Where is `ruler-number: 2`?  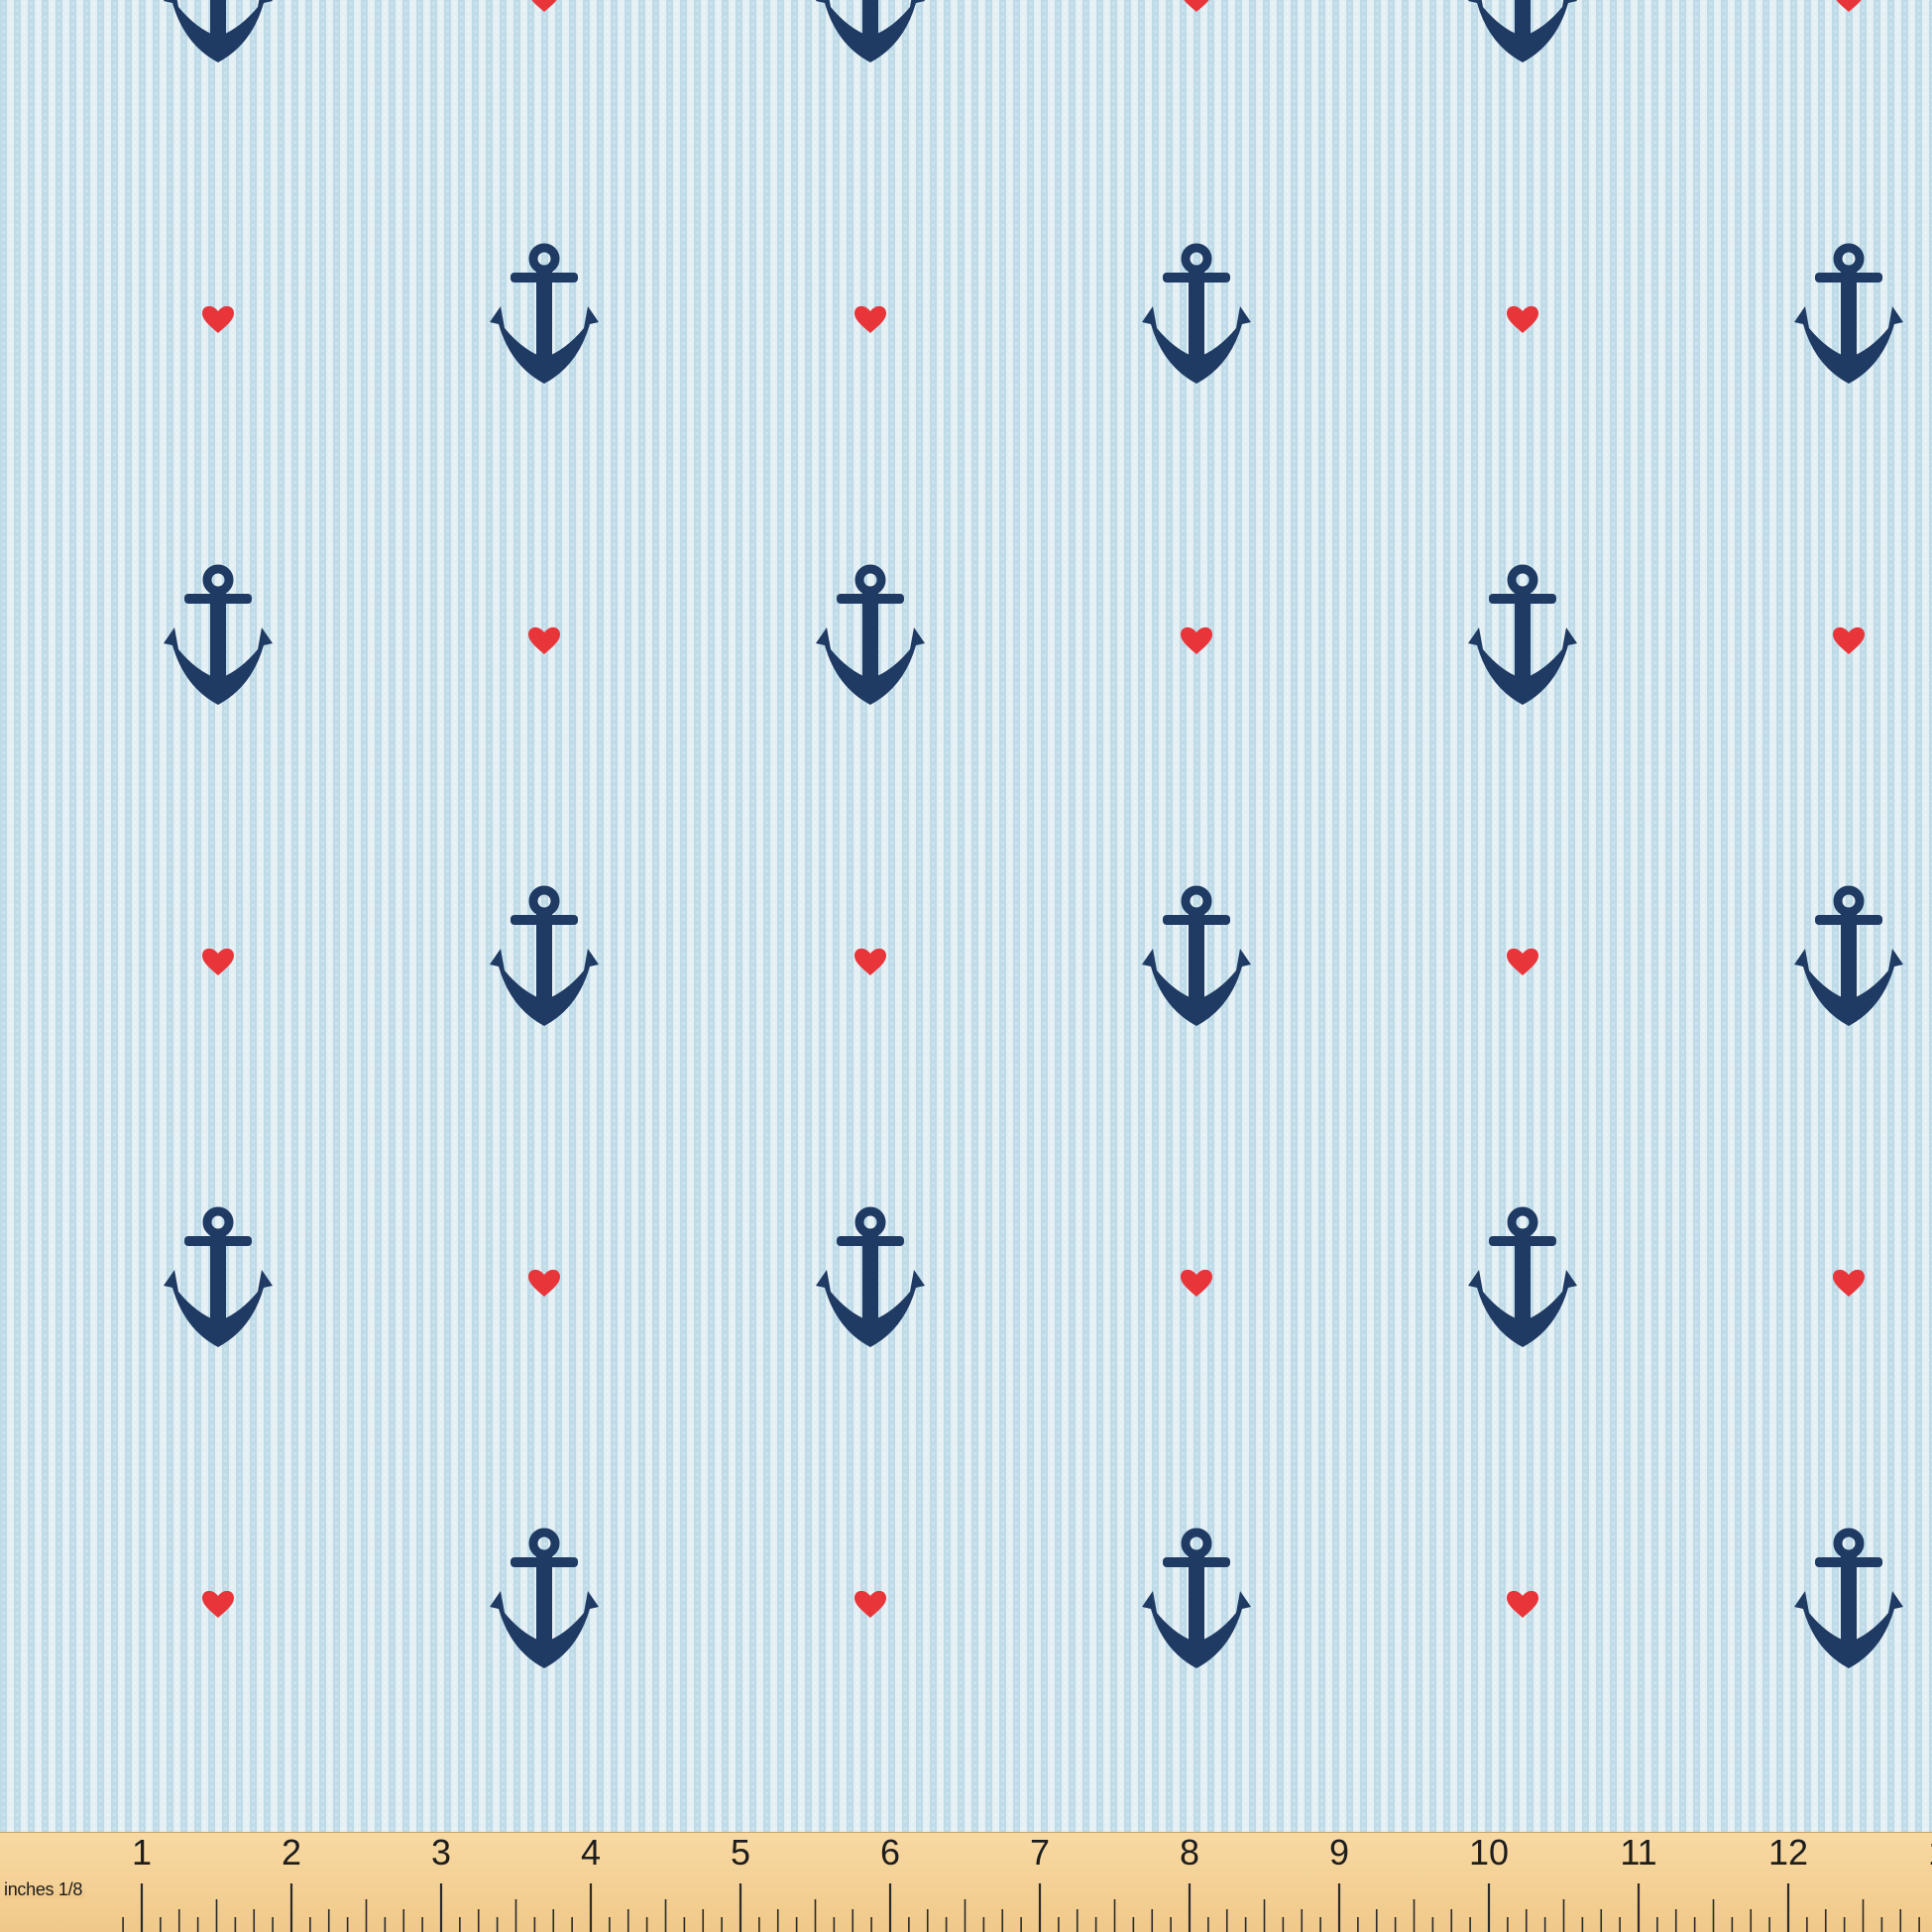 ruler-number: 2 is located at coordinates (291, 1852).